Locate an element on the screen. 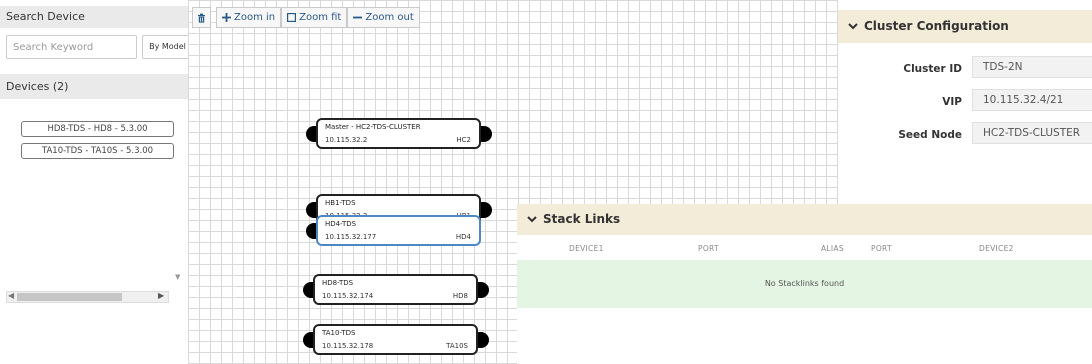 Image resolution: width=1092 pixels, height=364 pixels. scroll-left-icon: ◀ is located at coordinates (11, 295).